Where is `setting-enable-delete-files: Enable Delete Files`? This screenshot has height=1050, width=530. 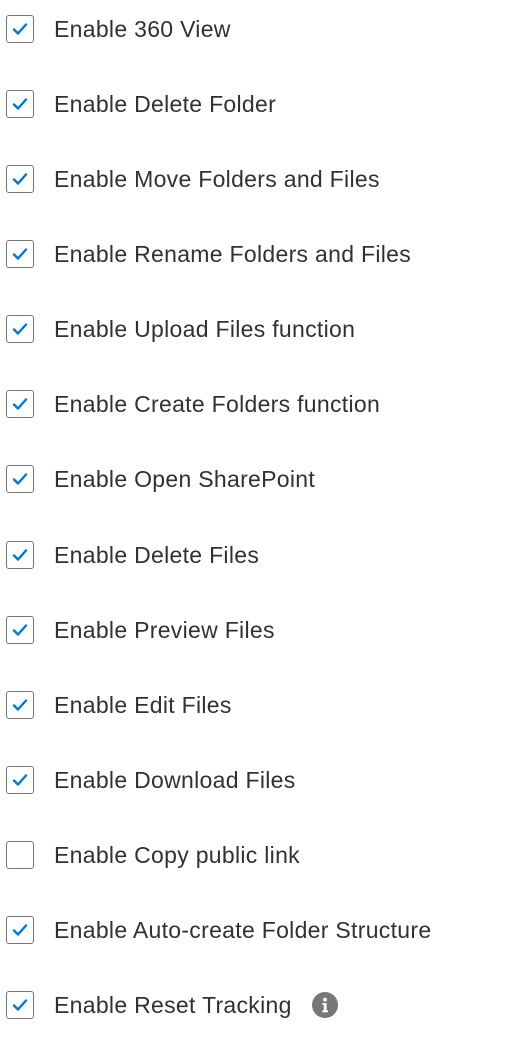
setting-enable-delete-files: Enable Delete Files is located at coordinates (132, 555).